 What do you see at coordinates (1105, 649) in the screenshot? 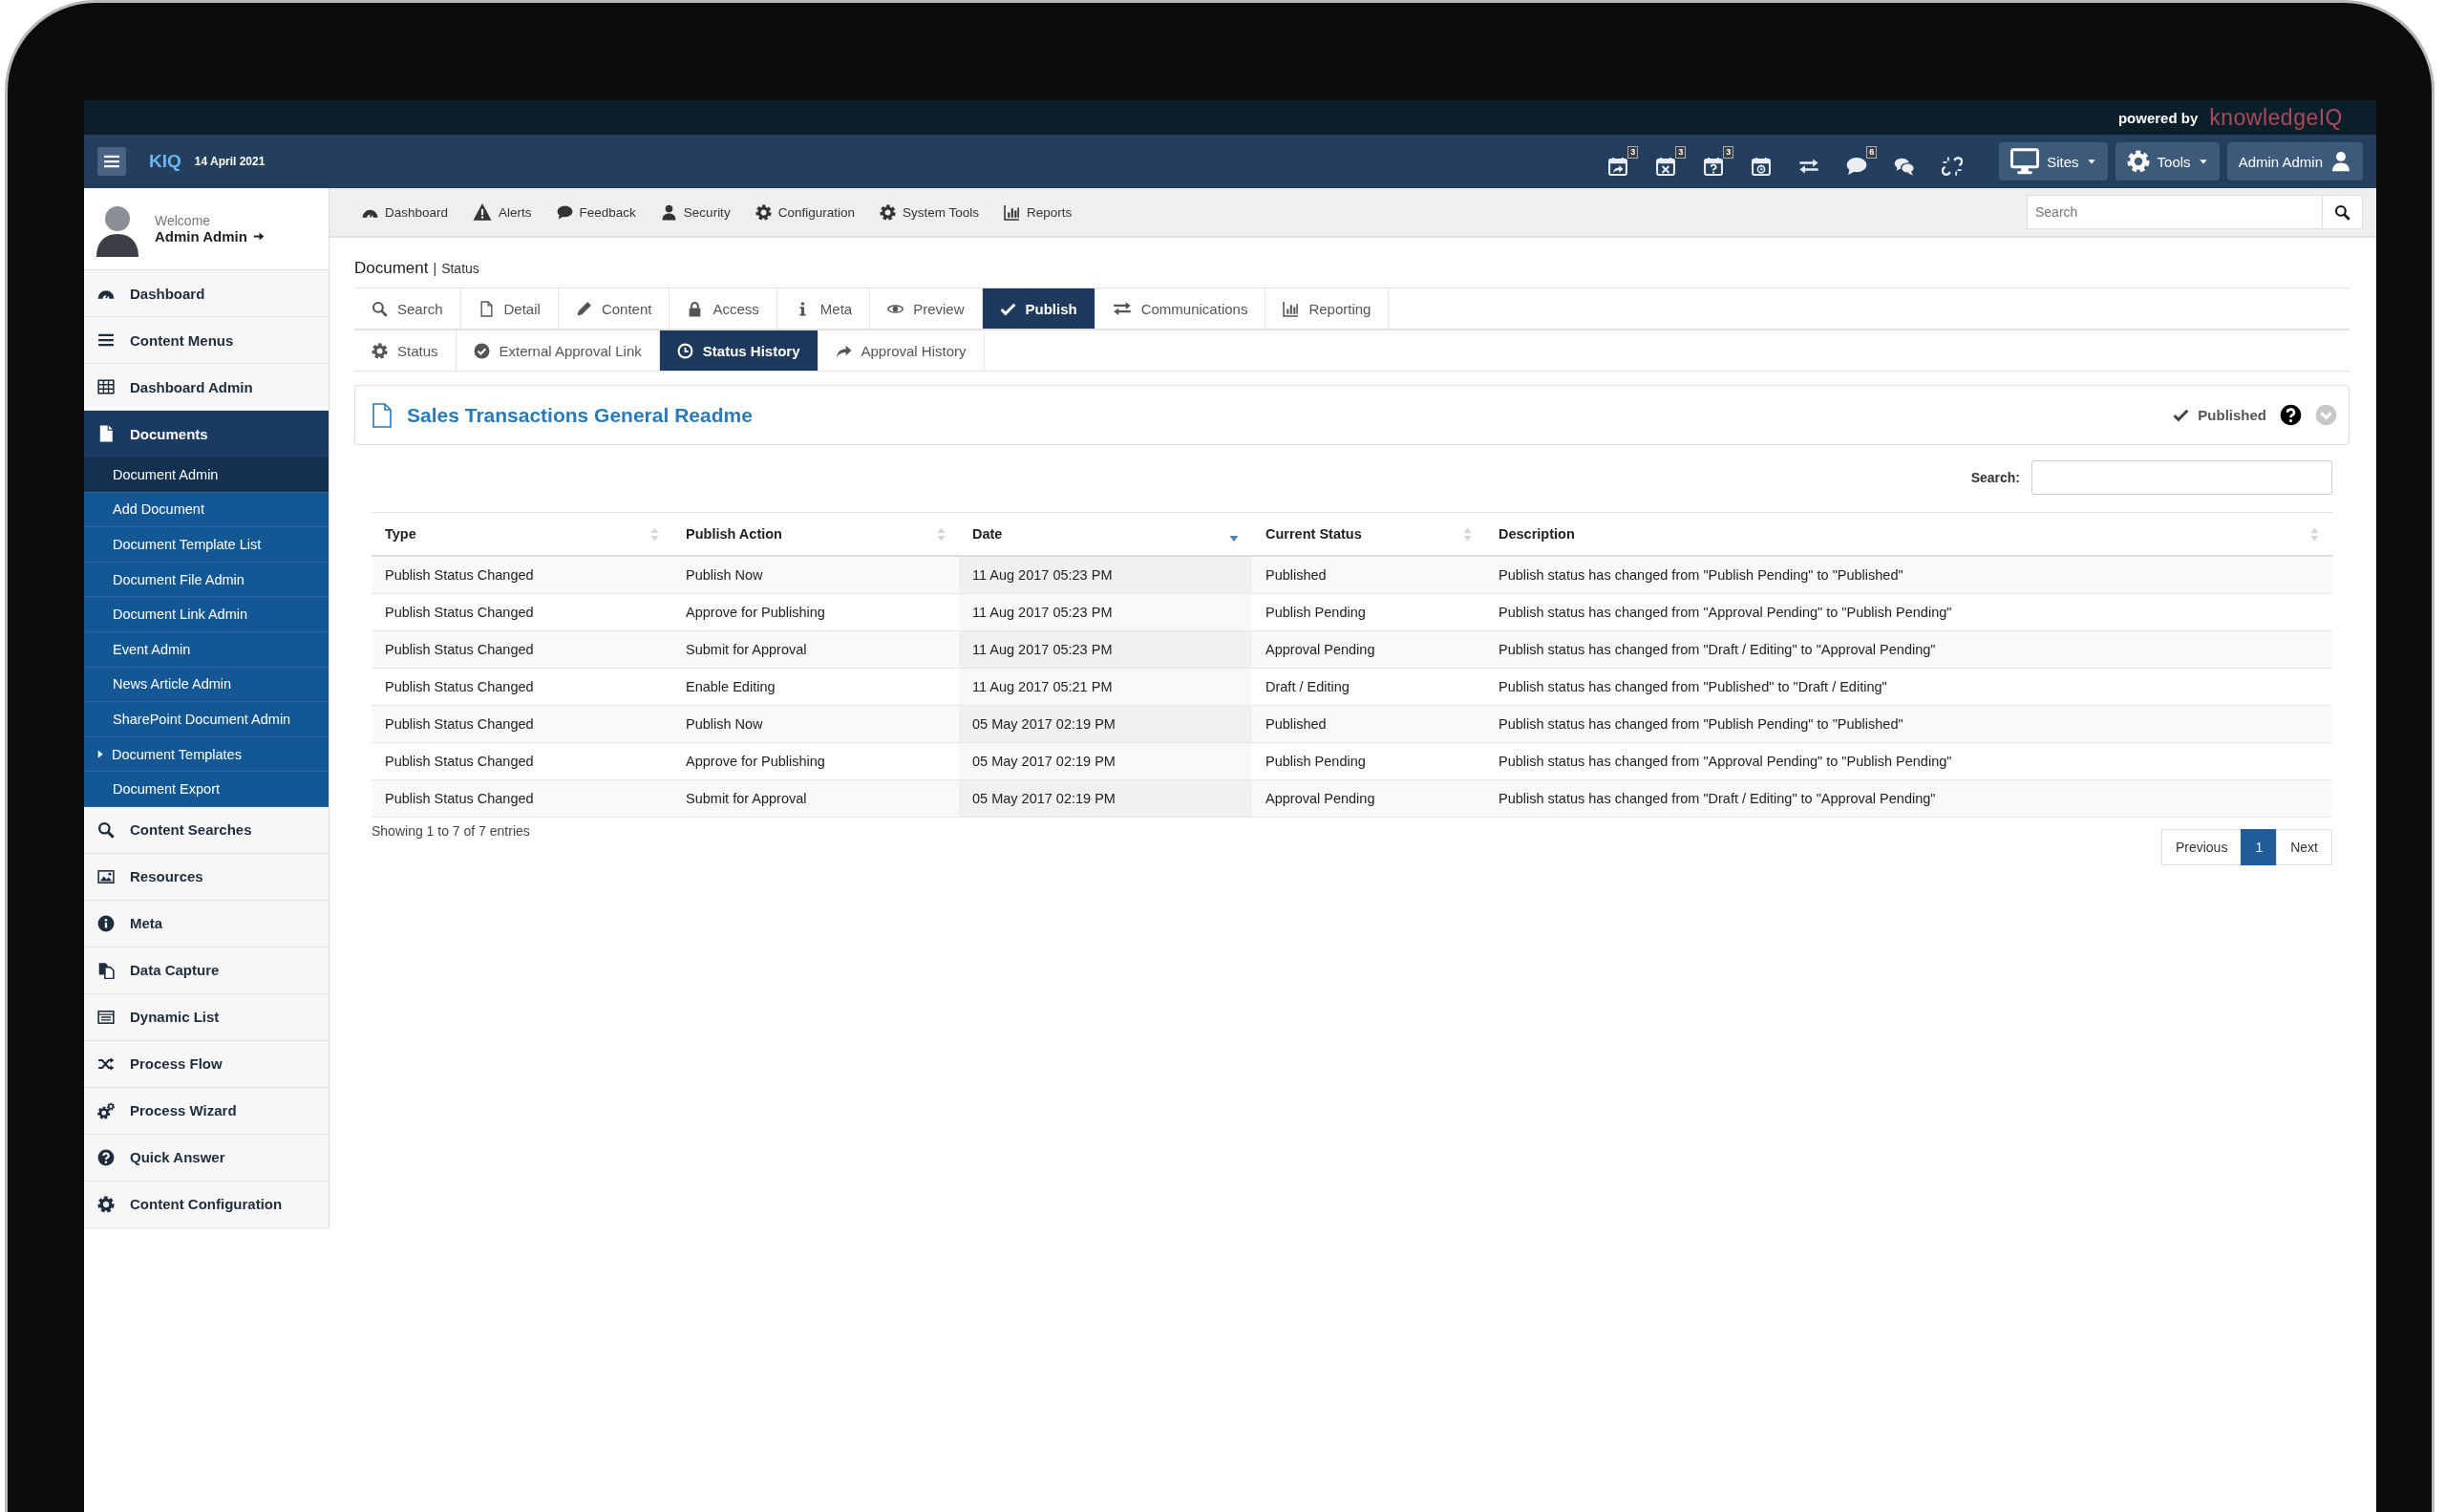
I see `table-cell: 11 Aug 2017 05:23 PM` at bounding box center [1105, 649].